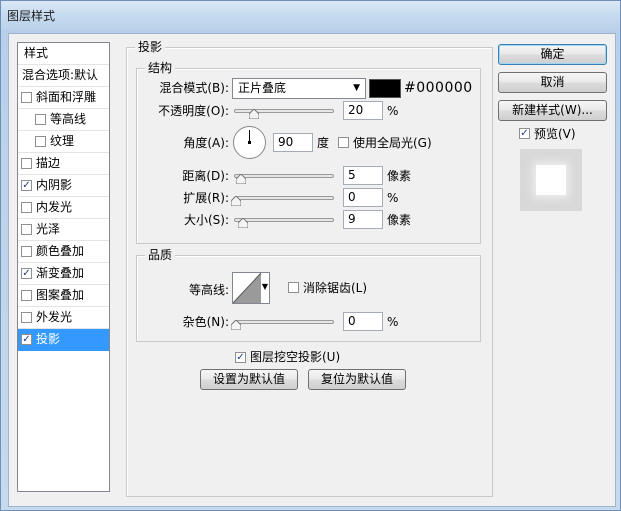 Image resolution: width=621 pixels, height=511 pixels. Describe the element at coordinates (48, 339) in the screenshot. I see `style-list-label: 投影` at that location.